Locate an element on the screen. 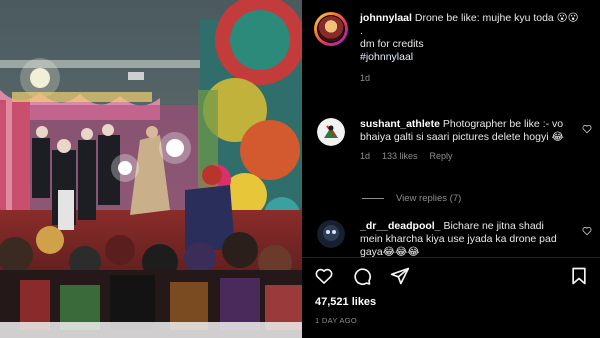 This screenshot has width=600, height=338. comment-meta: 1d 133 likes Reply is located at coordinates (464, 156).